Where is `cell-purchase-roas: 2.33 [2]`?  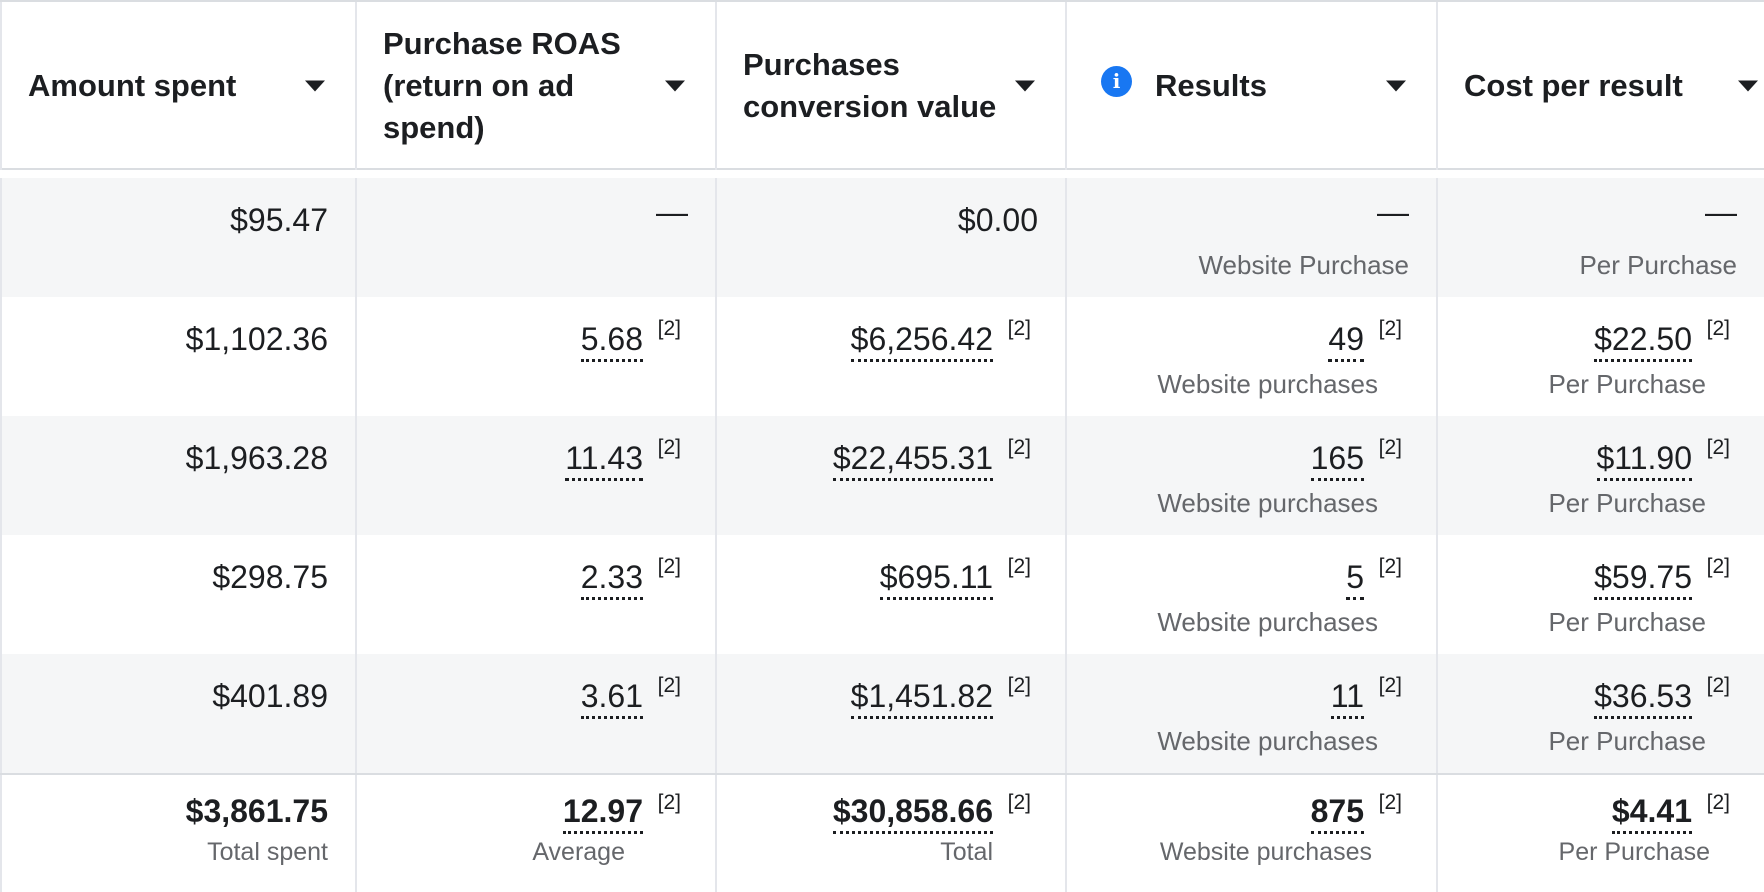
cell-purchase-roas: 2.33 [2] is located at coordinates (537, 594).